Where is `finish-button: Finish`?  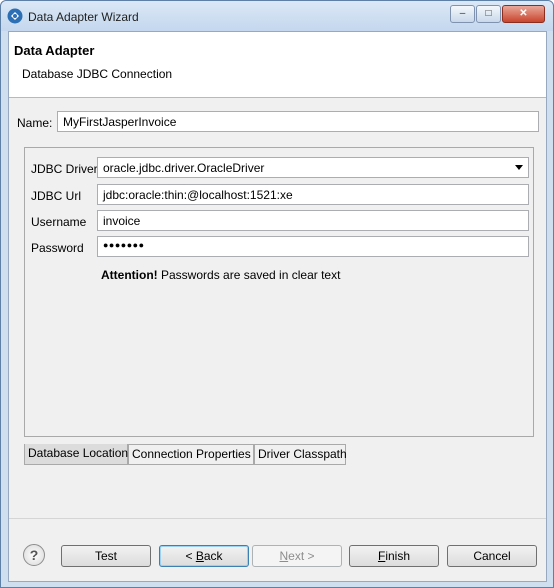 finish-button: Finish is located at coordinates (394, 556).